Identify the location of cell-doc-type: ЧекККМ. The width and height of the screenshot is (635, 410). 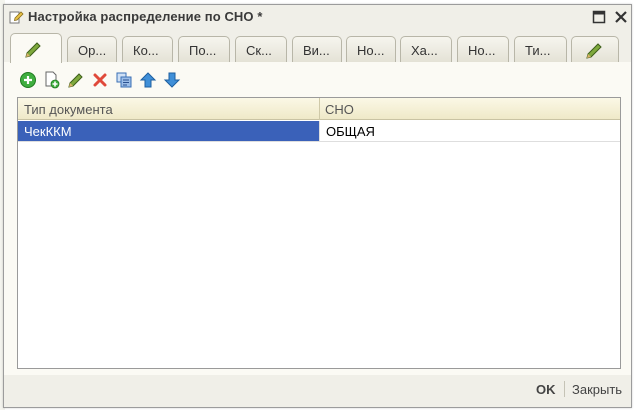
(168, 131).